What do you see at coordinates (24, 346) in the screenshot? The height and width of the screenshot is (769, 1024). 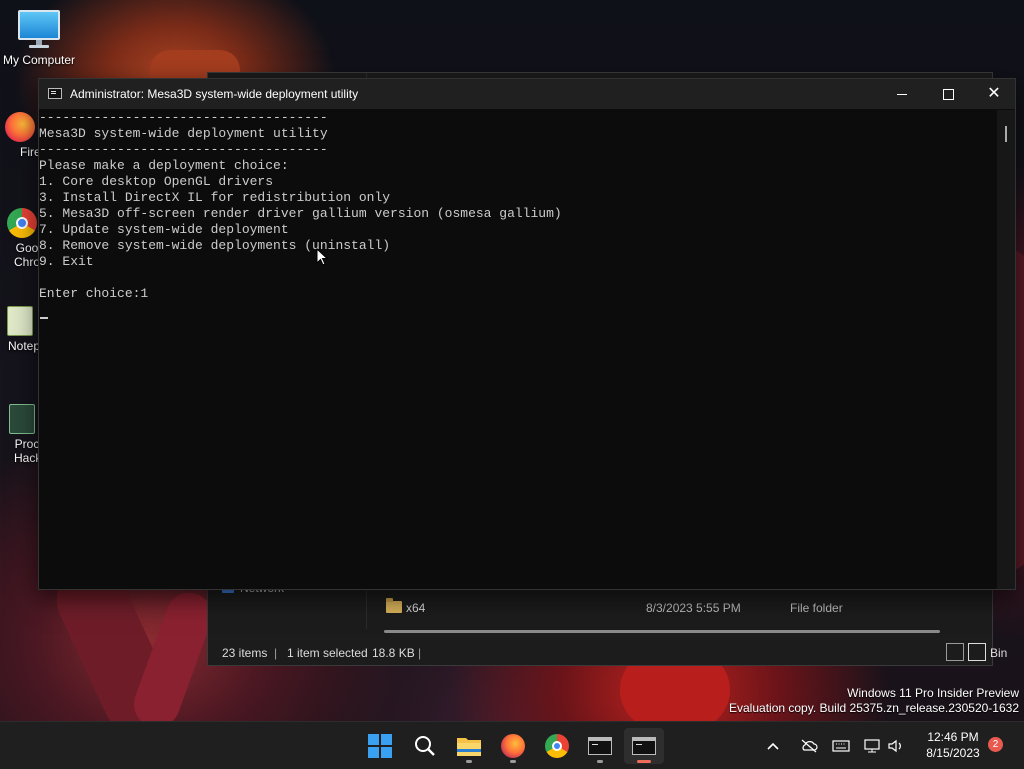 I see `desktop-icon-label: Notep` at bounding box center [24, 346].